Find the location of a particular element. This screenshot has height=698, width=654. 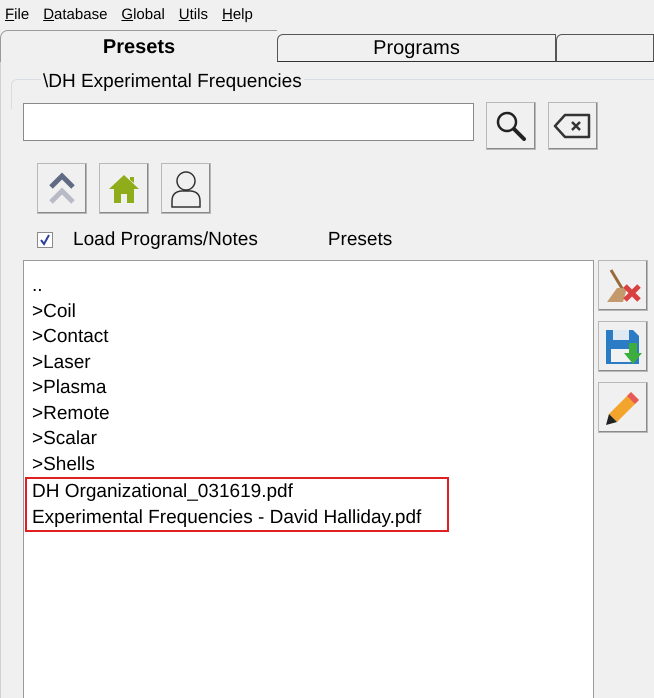

delete-button is located at coordinates (623, 285).